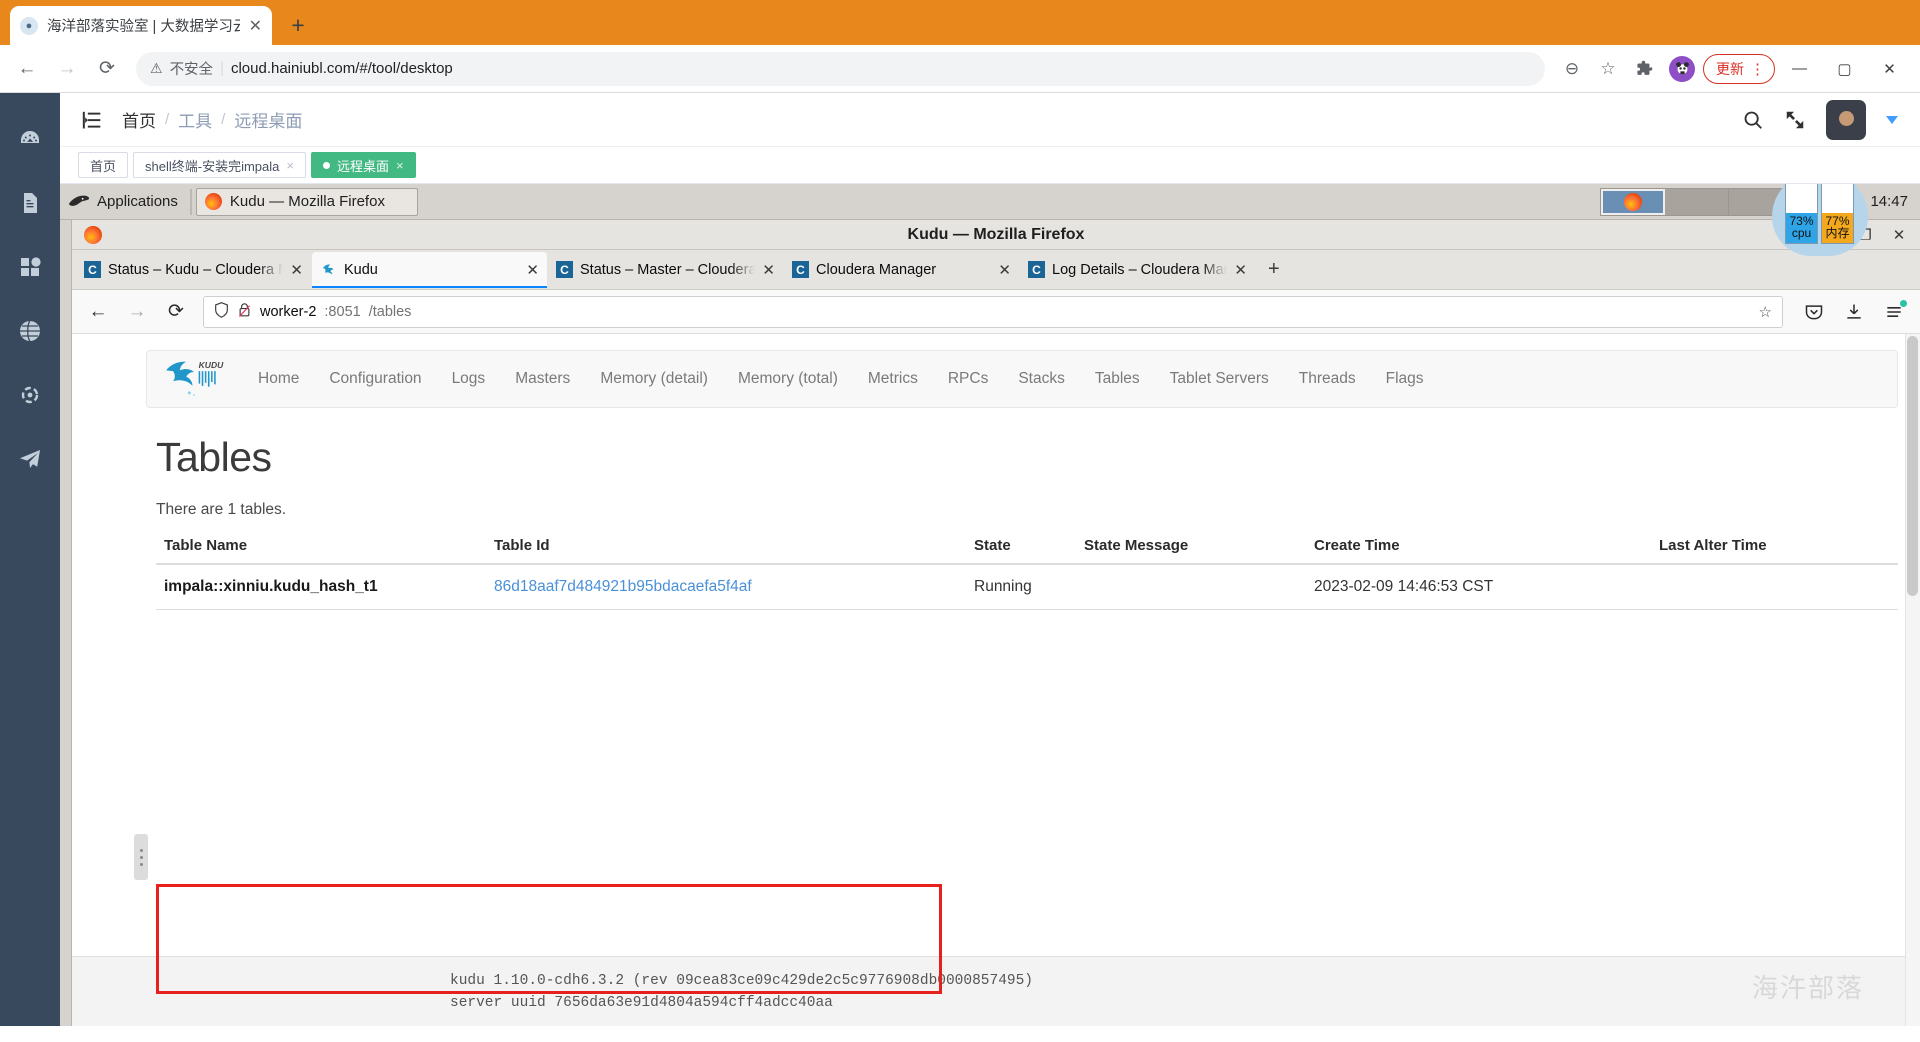 Image resolution: width=1920 pixels, height=1042 pixels. What do you see at coordinates (1274, 269) in the screenshot?
I see `firefox-new-tab-button: +` at bounding box center [1274, 269].